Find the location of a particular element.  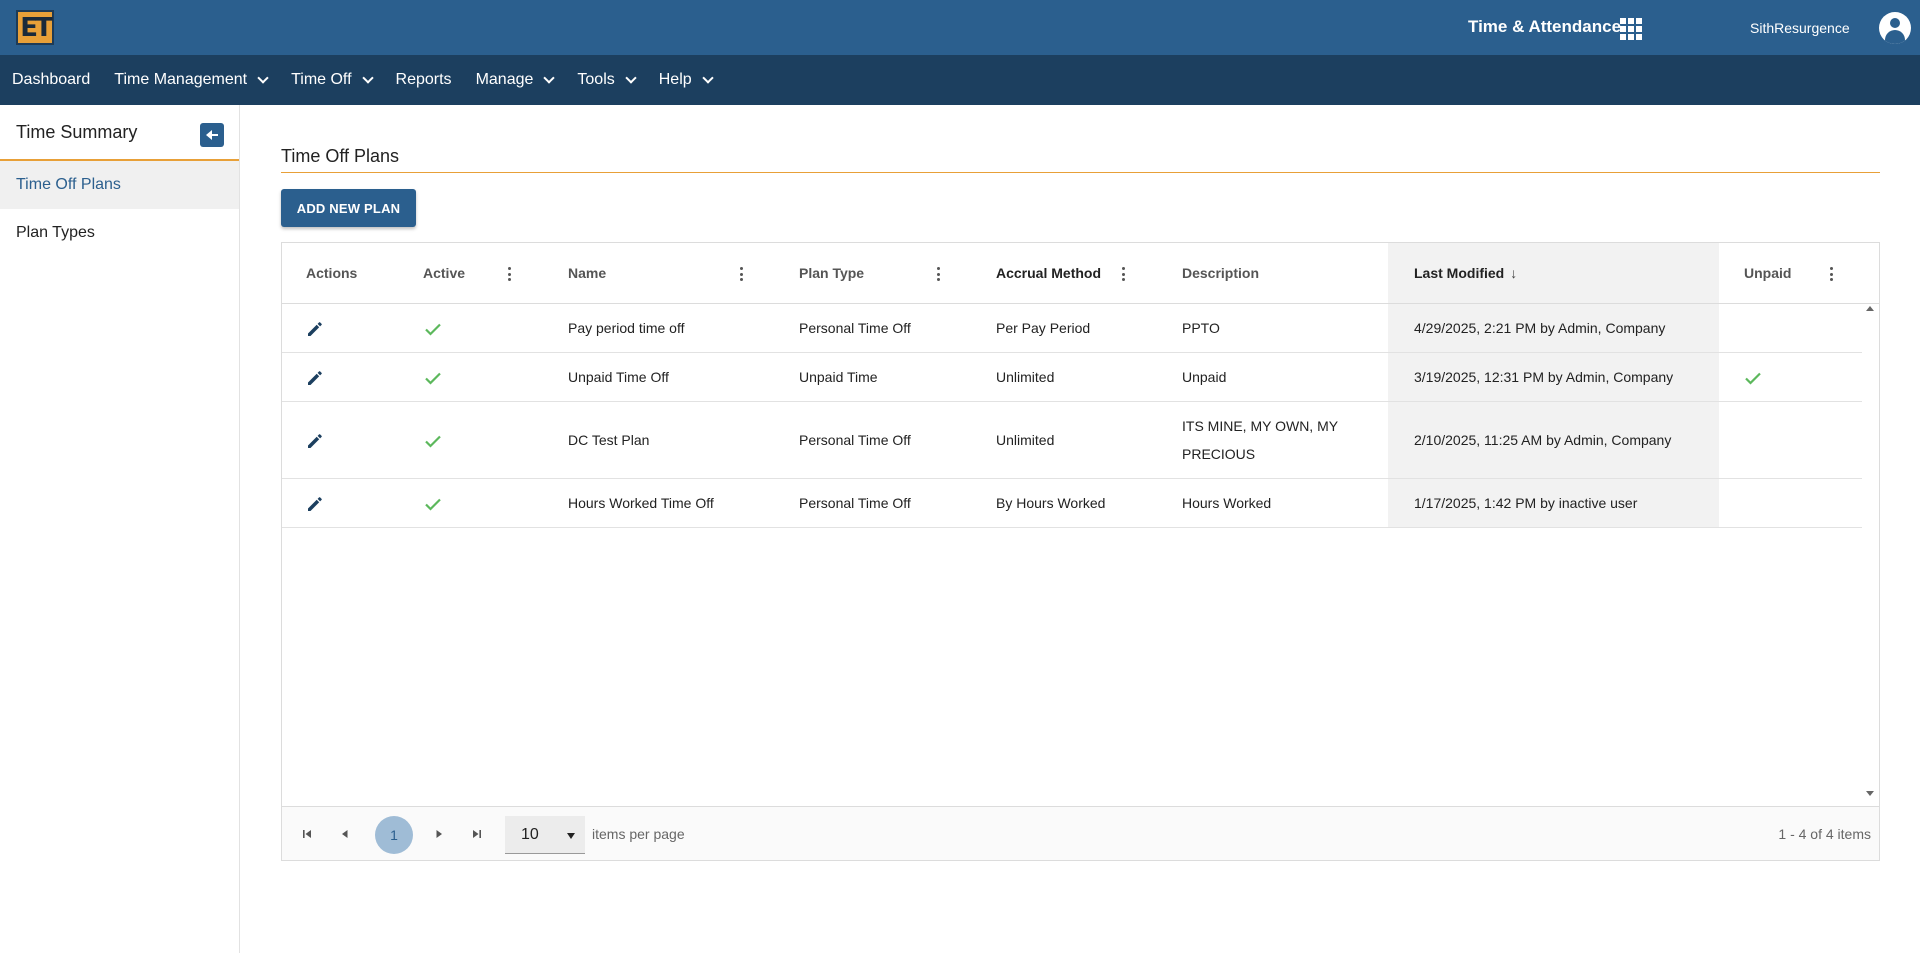

nav-item-label: Help is located at coordinates (675, 79).